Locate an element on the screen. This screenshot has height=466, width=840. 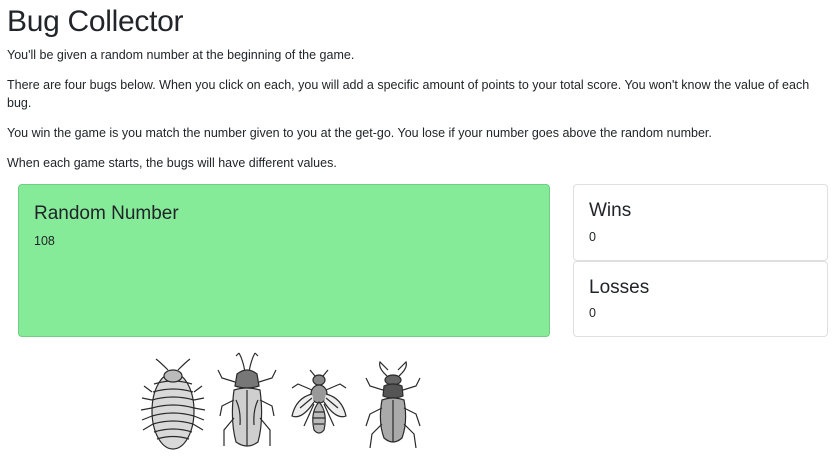
pill-bug-icon is located at coordinates (173, 404).